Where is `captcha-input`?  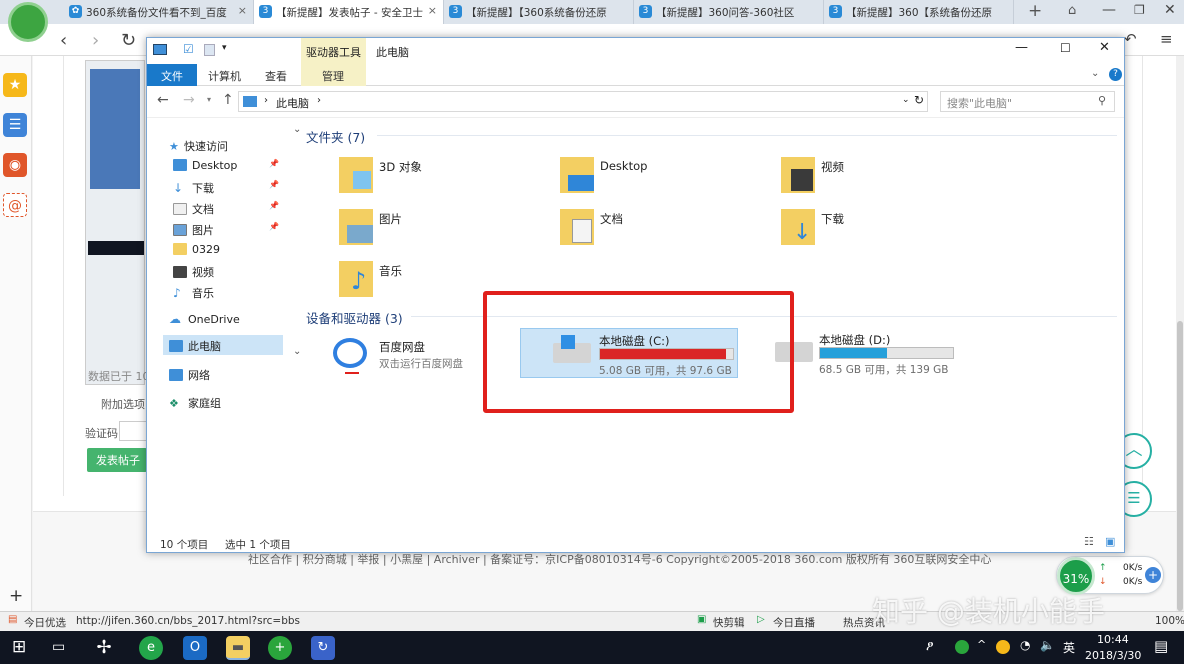
captcha-input is located at coordinates (133, 431).